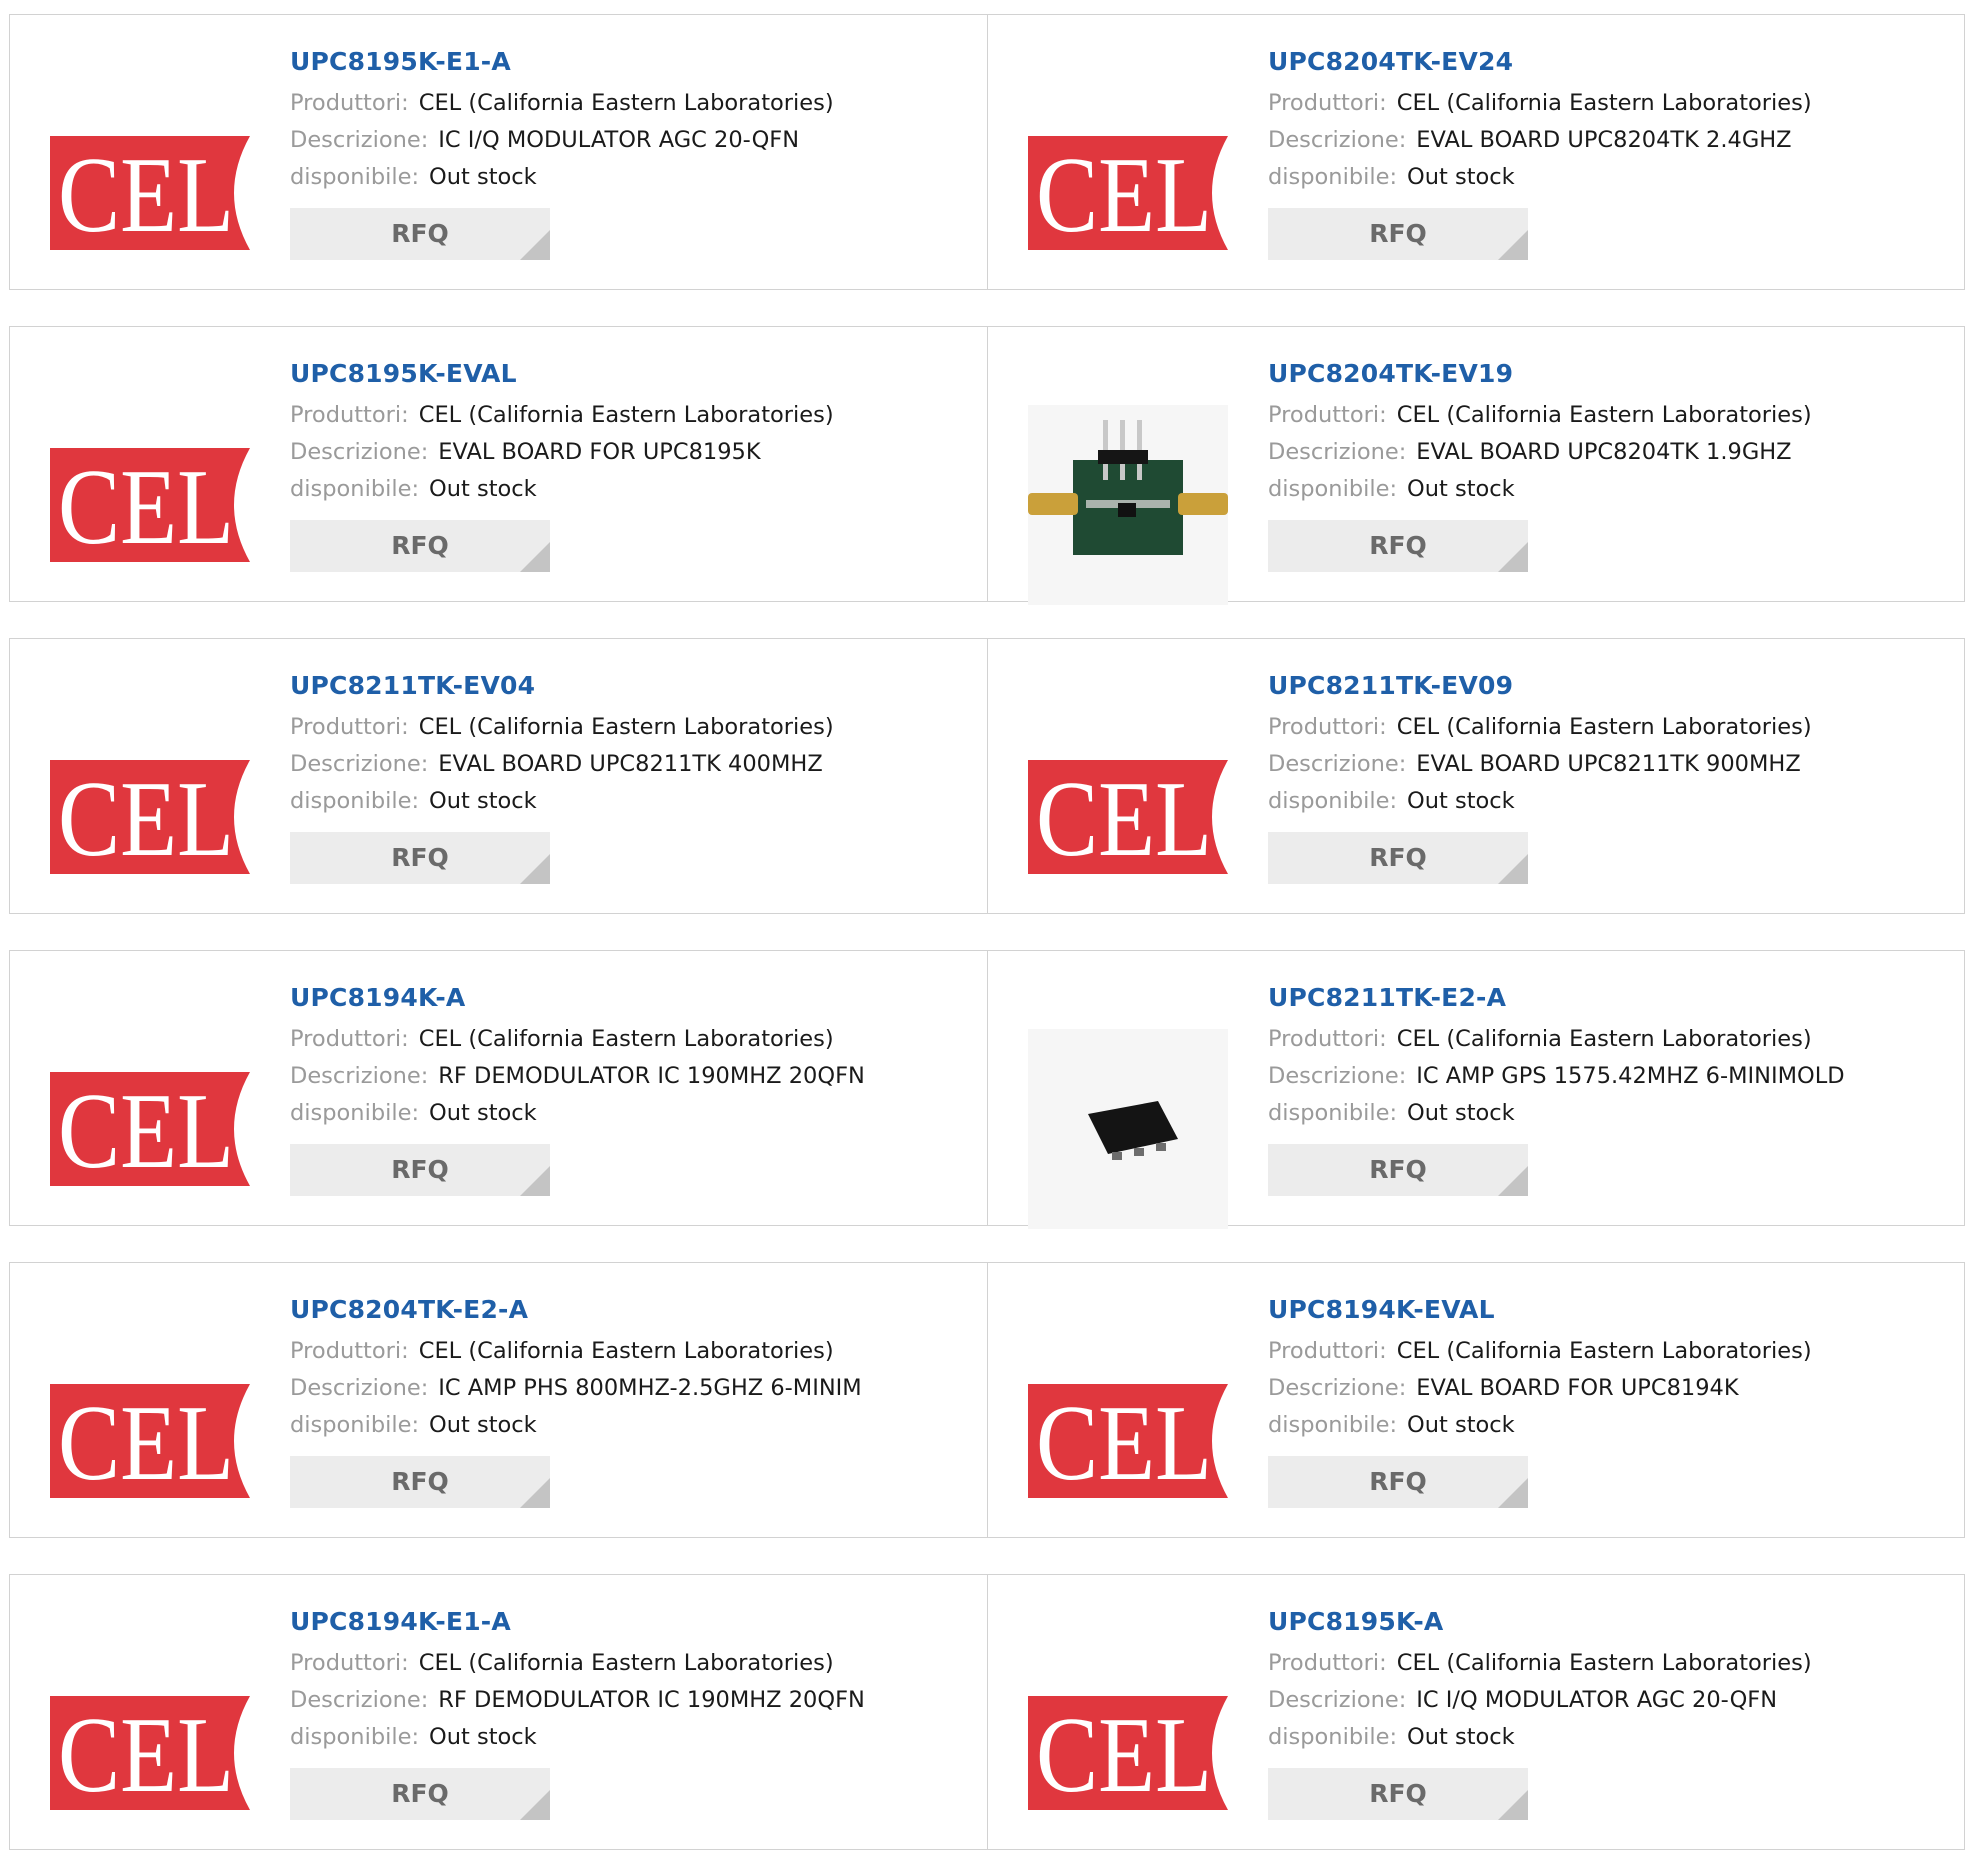  What do you see at coordinates (619, 140) in the screenshot?
I see `description-value: IC I/Q MODULATOR AGC 20-QFN` at bounding box center [619, 140].